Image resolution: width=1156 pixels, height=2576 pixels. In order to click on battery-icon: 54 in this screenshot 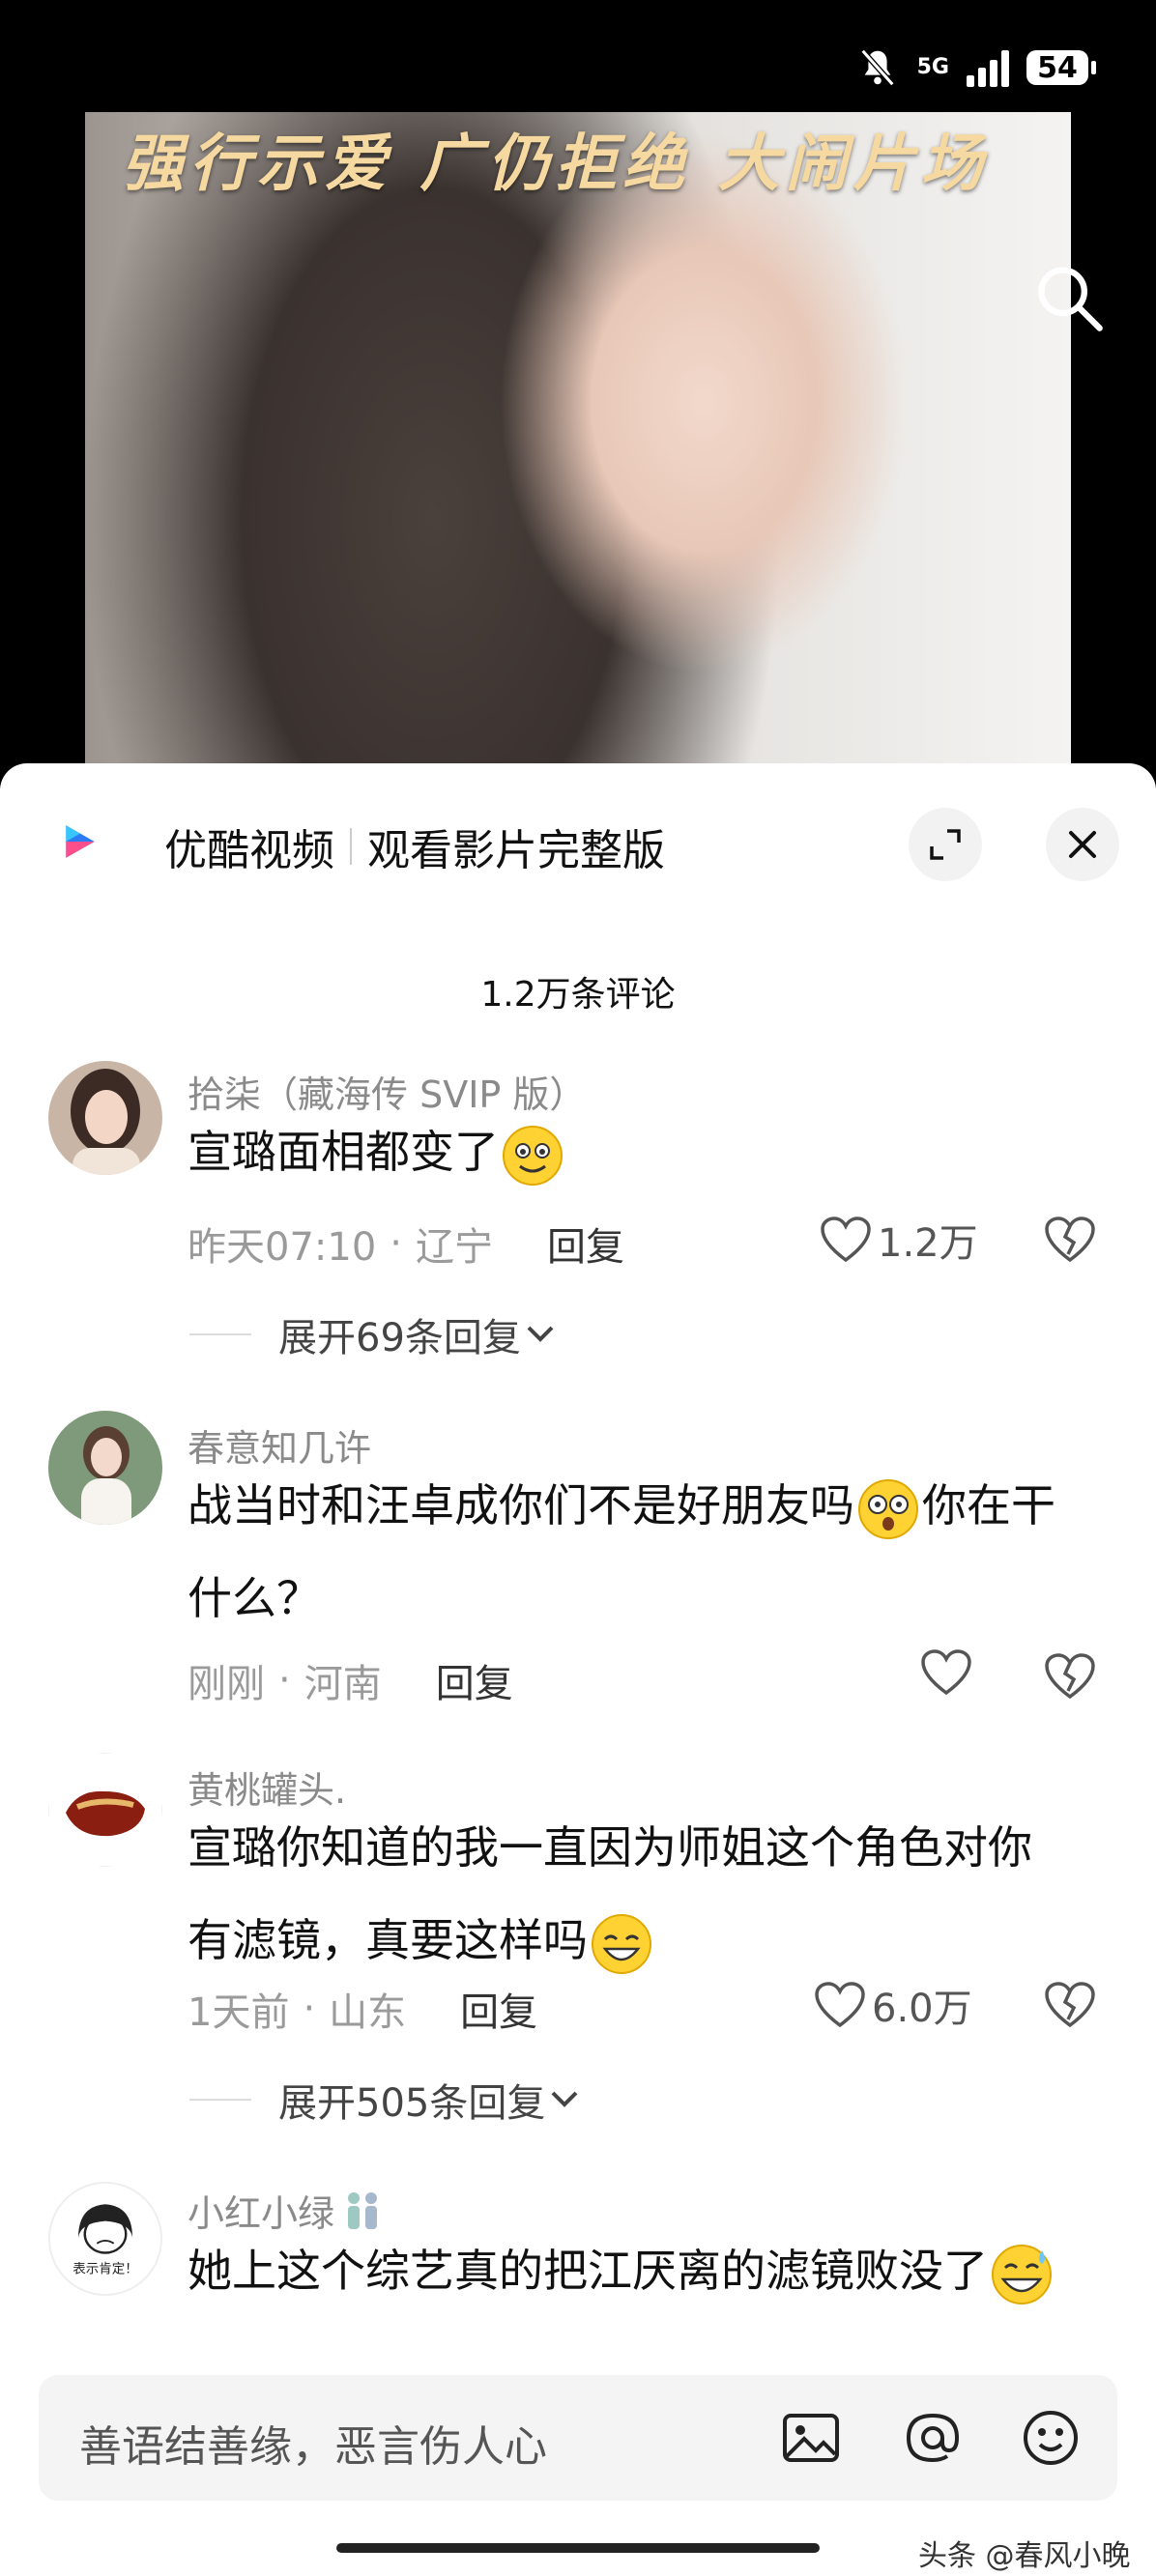, I will do `click(1061, 68)`.